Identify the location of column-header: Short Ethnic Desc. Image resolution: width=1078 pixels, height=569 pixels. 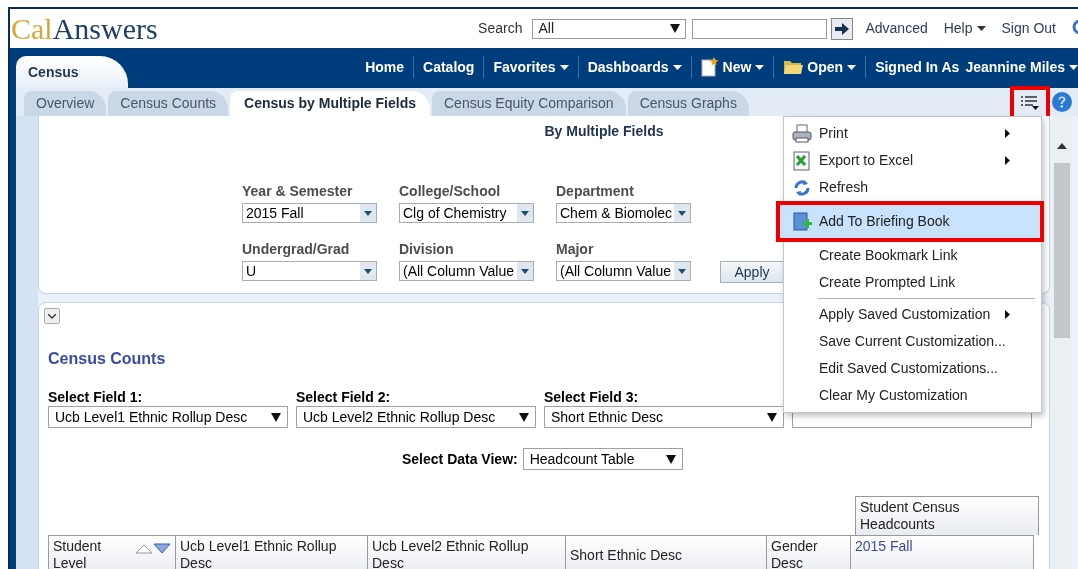
(666, 552).